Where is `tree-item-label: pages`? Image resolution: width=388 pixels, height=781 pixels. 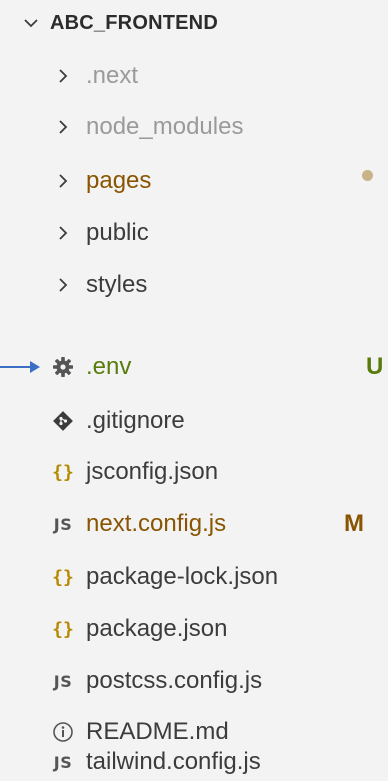
tree-item-label: pages is located at coordinates (119, 180).